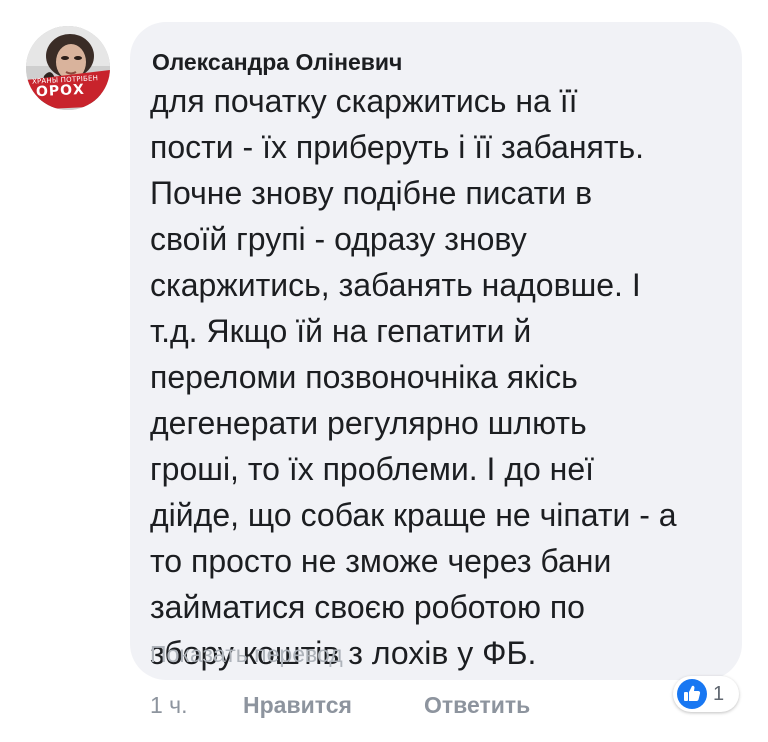  I want to click on comment-author: Олександра Оліневич, so click(277, 62).